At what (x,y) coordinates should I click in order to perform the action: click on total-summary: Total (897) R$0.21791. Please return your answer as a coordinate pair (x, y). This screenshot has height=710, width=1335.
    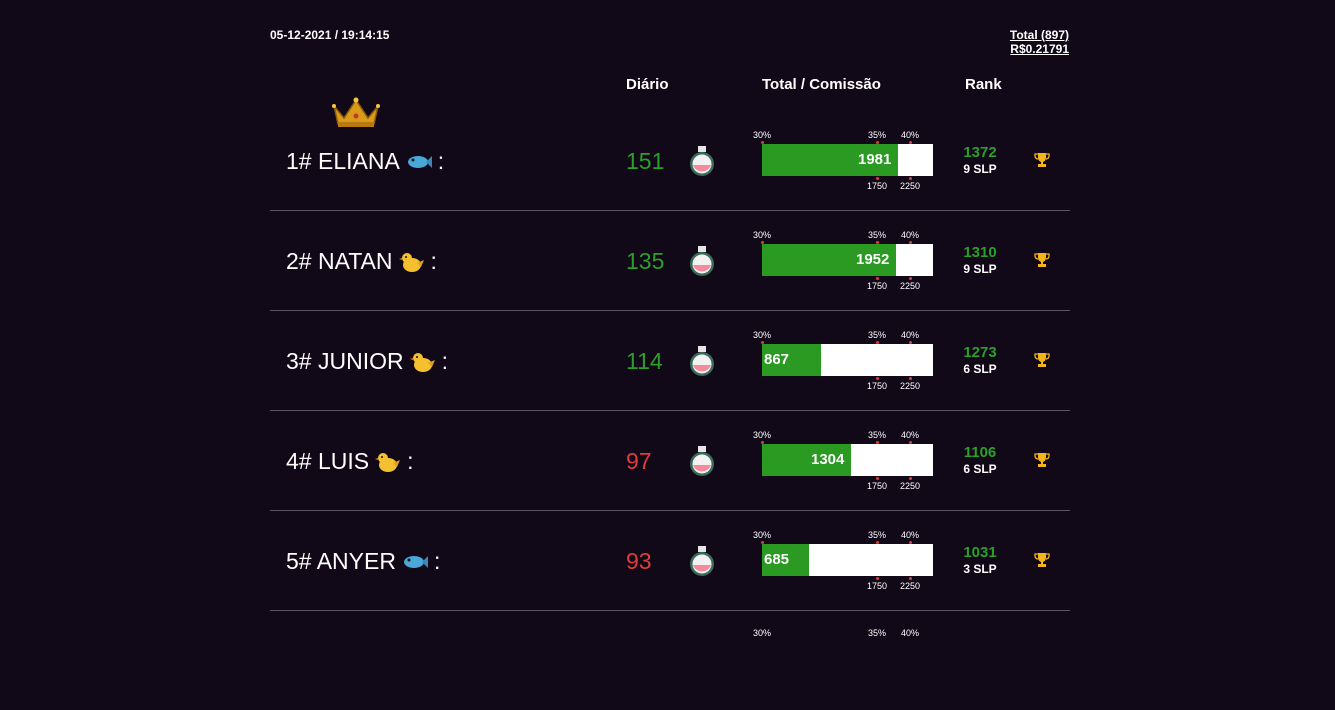
    Looking at the image, I should click on (1039, 42).